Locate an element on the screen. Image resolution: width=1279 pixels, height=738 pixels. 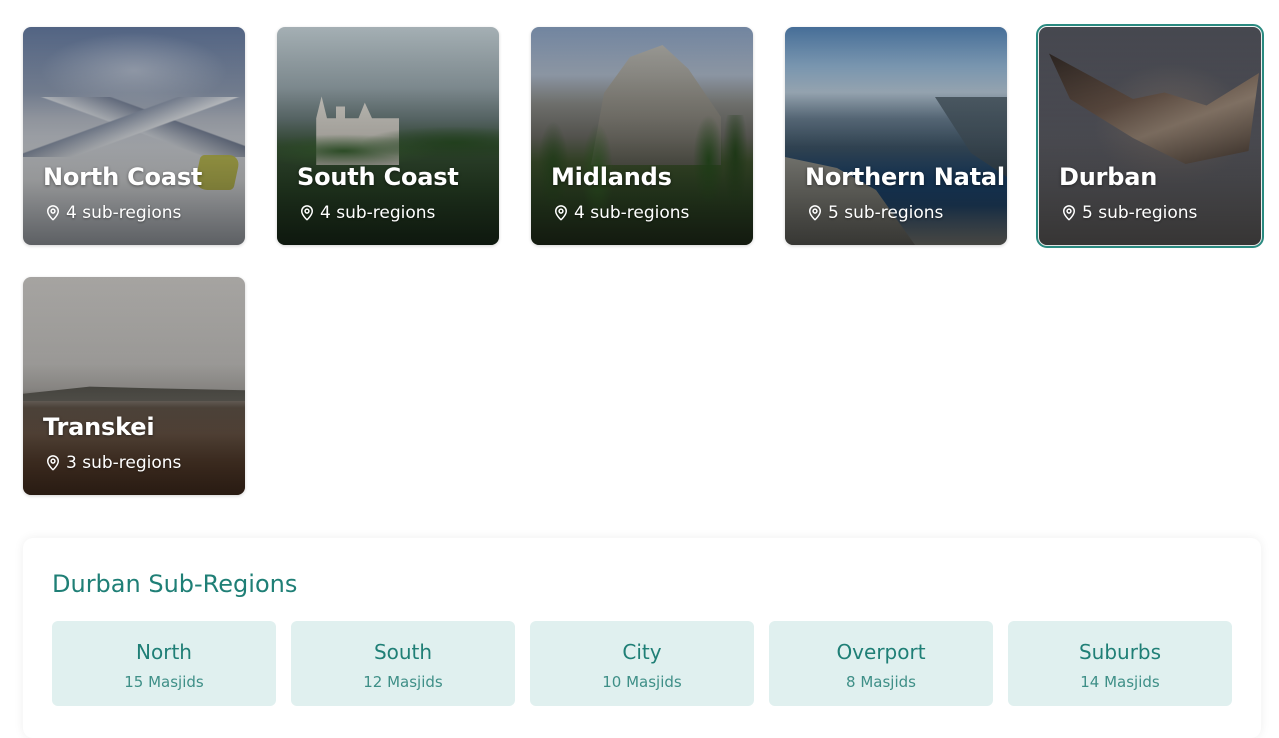
region-title: Northern Natal is located at coordinates (905, 177).